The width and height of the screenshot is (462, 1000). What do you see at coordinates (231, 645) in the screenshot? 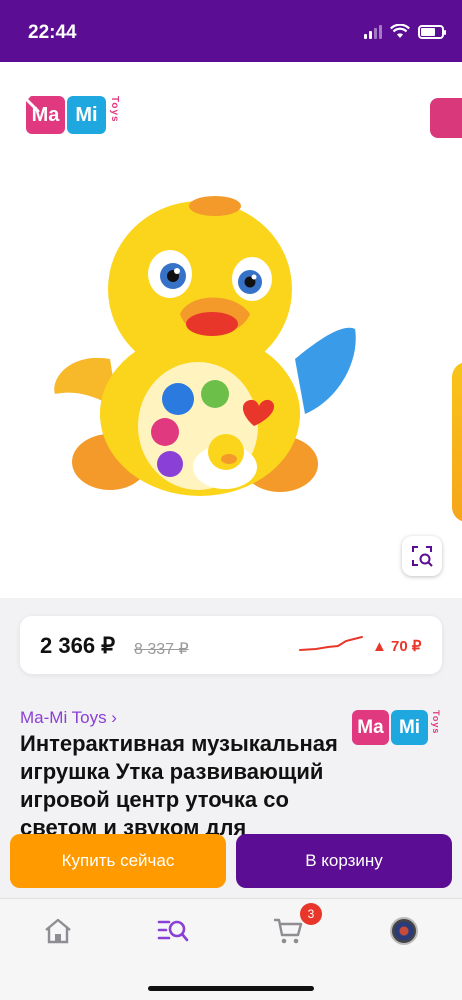
I see `price-card: 2 366 ₽ 8 337 ₽ ▲ 70 ₽` at bounding box center [231, 645].